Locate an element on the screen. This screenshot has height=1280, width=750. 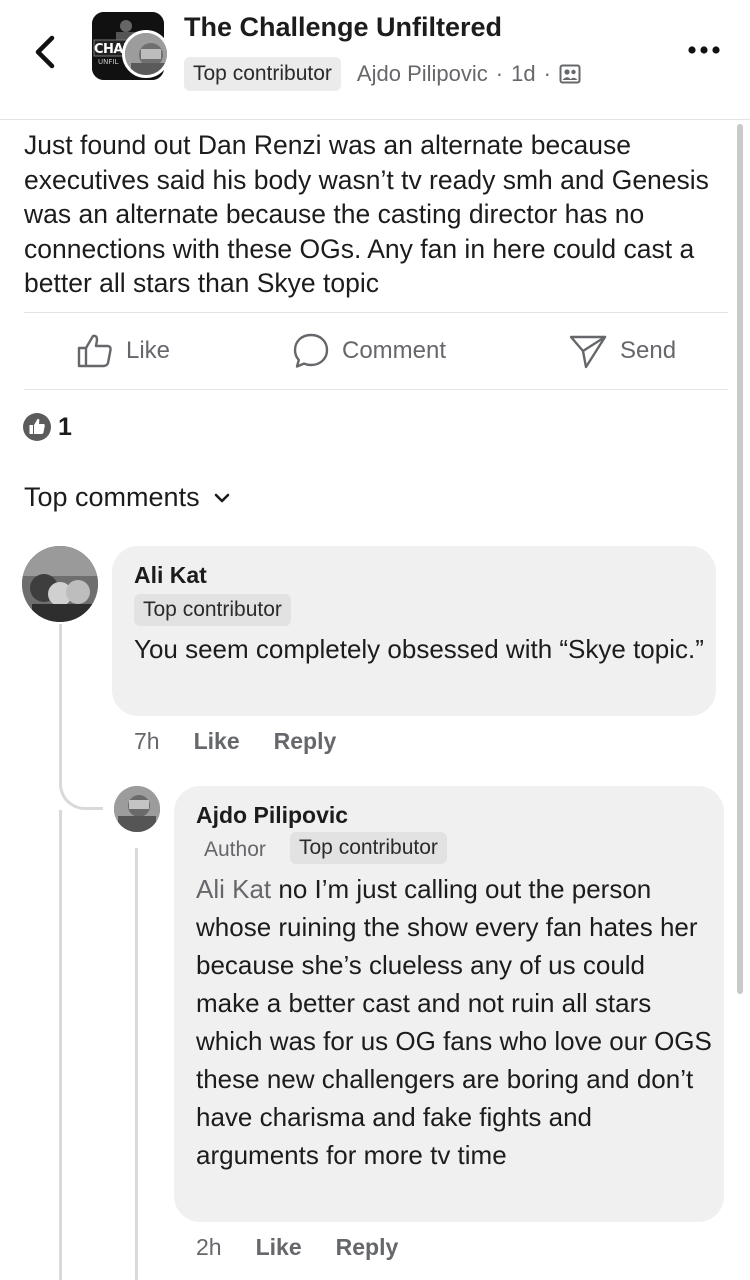
comment-label: Comment is located at coordinates (394, 350).